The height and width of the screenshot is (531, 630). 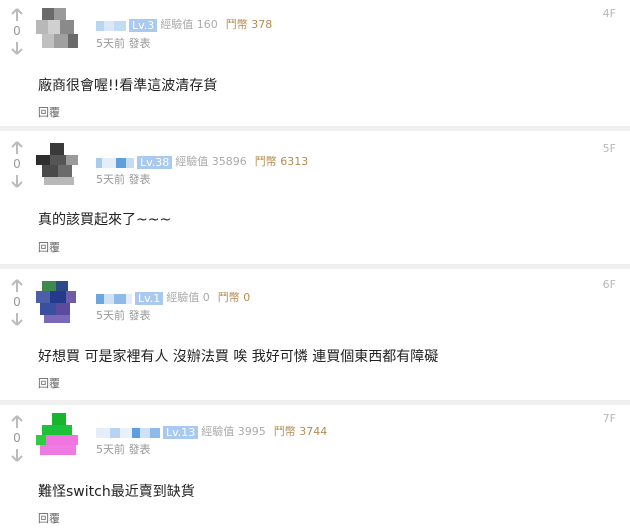 What do you see at coordinates (143, 25) in the screenshot?
I see `level-badge: Lv.3` at bounding box center [143, 25].